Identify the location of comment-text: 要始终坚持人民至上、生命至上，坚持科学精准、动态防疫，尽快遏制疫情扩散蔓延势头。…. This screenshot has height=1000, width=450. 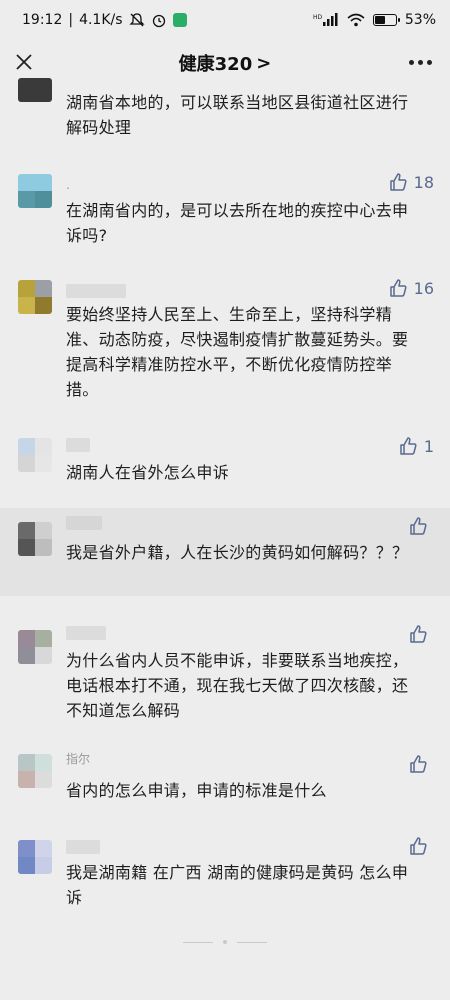
(237, 352).